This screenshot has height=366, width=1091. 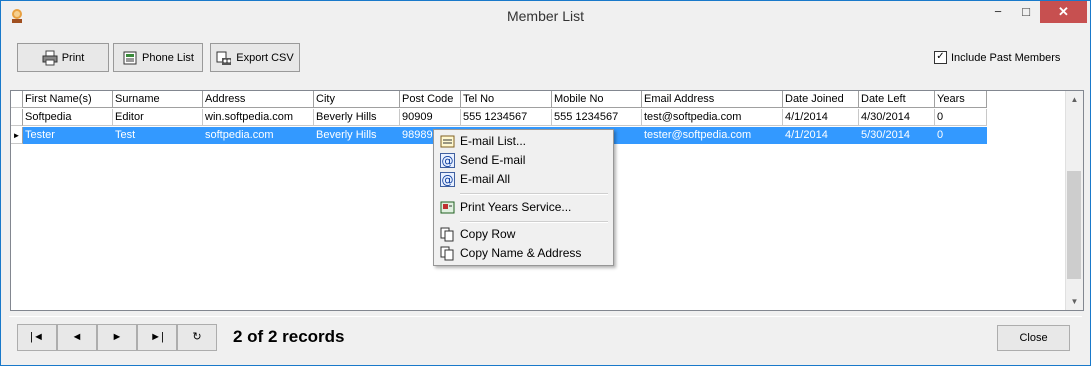 What do you see at coordinates (447, 141) in the screenshot?
I see `email-list-icon` at bounding box center [447, 141].